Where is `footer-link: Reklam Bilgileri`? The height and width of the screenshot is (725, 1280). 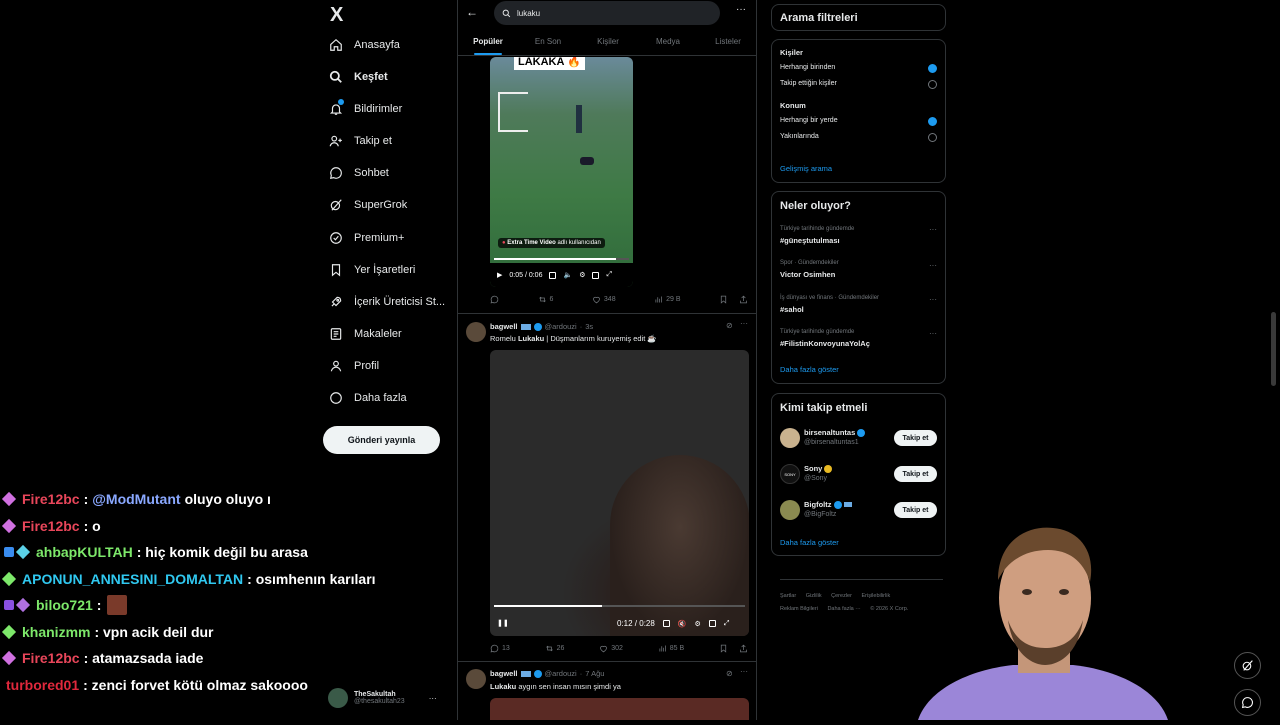 footer-link: Reklam Bilgileri is located at coordinates (799, 609).